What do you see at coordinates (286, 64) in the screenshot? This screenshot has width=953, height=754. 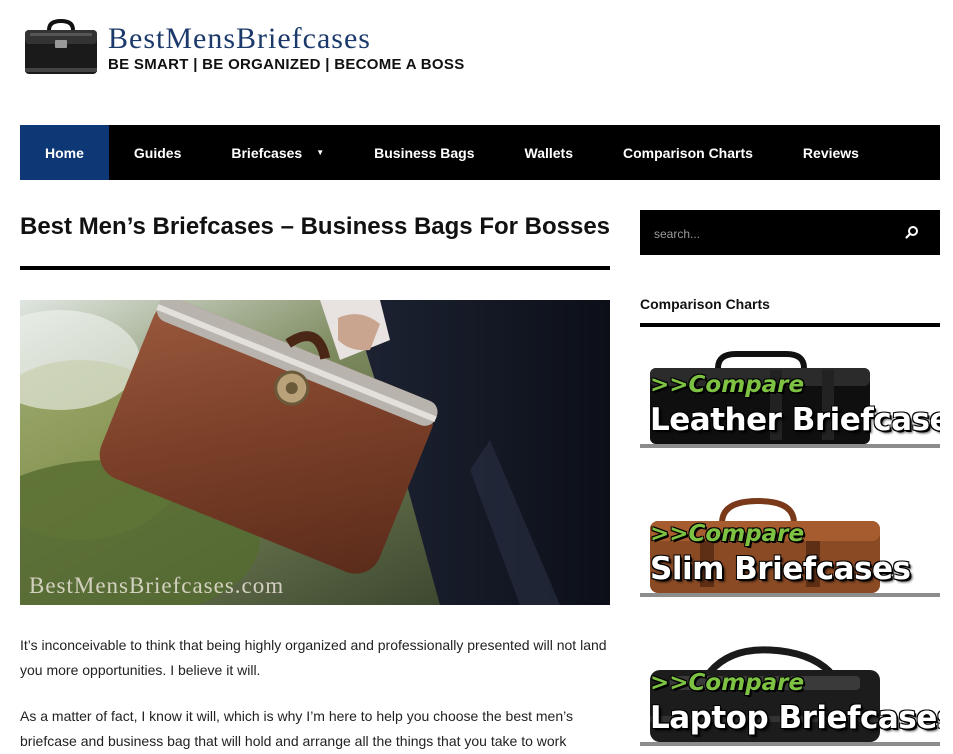 I see `site-tagline: BE SMART | BE ORGANIZED | BECOME A BOSS` at bounding box center [286, 64].